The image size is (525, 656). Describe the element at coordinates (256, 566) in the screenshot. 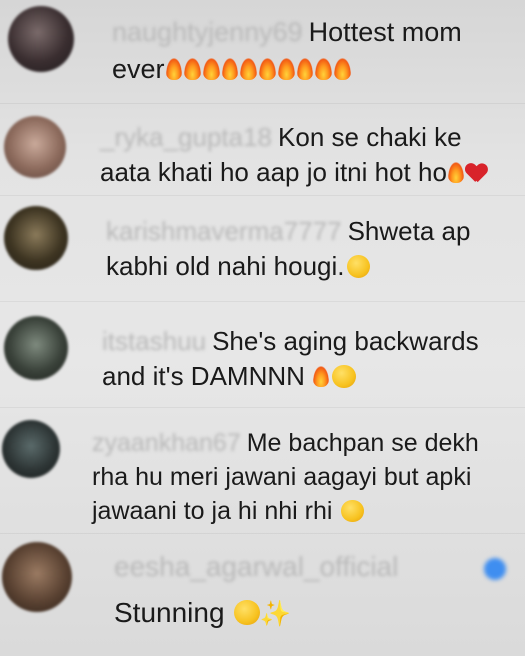

I see `username: eesha_agarwal_official` at that location.